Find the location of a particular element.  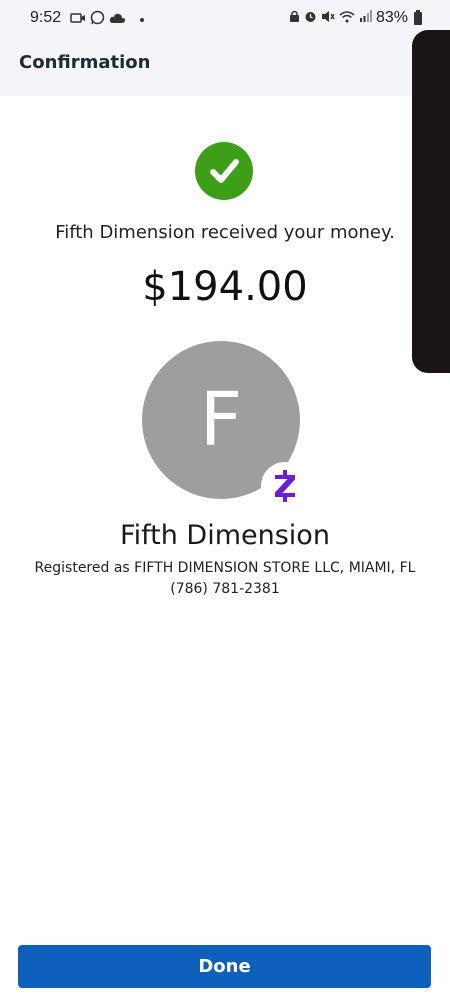

zelle-icon is located at coordinates (285, 486).